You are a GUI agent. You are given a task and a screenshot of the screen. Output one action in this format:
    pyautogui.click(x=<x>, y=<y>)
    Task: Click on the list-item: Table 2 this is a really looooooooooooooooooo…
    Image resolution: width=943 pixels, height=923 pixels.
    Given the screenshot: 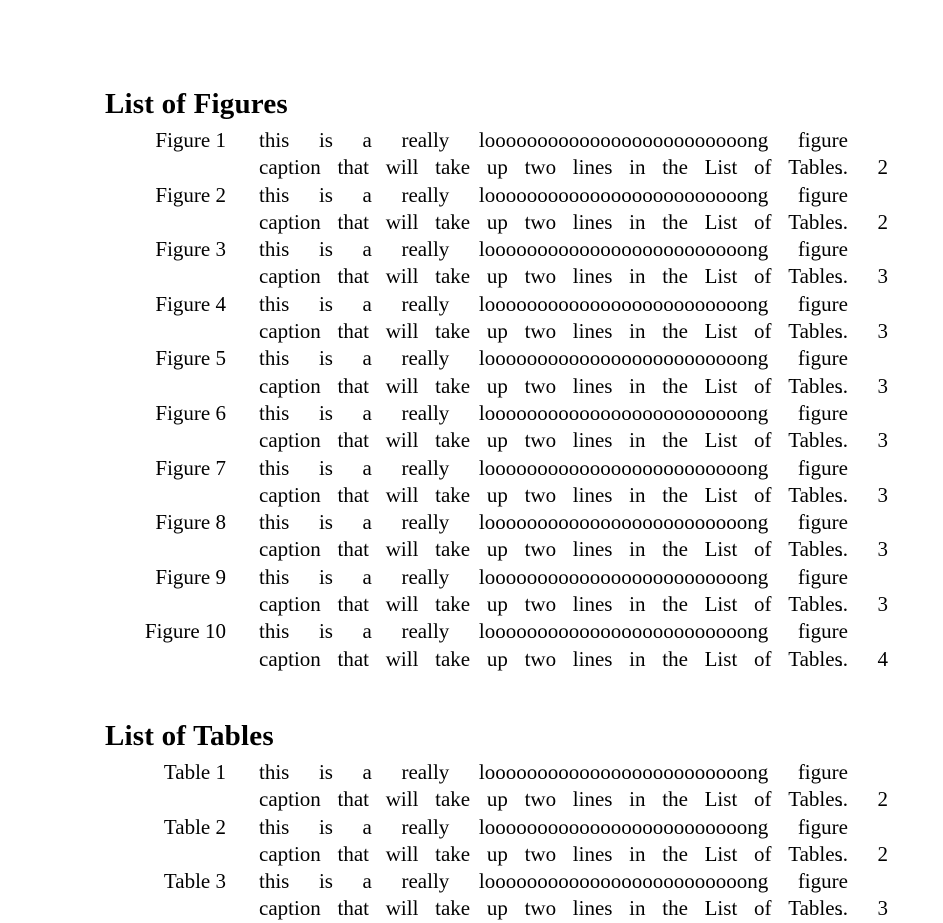 What is the action you would take?
    pyautogui.click(x=471, y=841)
    